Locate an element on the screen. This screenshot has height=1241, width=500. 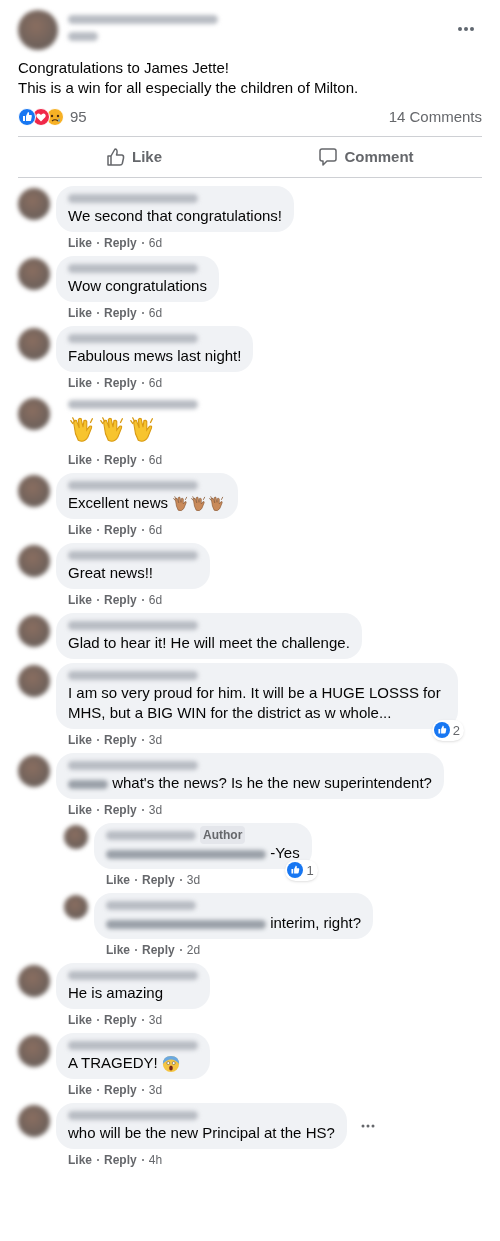
comment-count: 14 Comments is located at coordinates (435, 117).